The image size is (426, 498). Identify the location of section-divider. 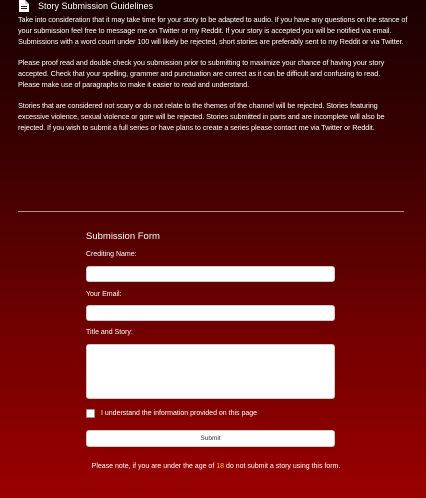
(211, 211).